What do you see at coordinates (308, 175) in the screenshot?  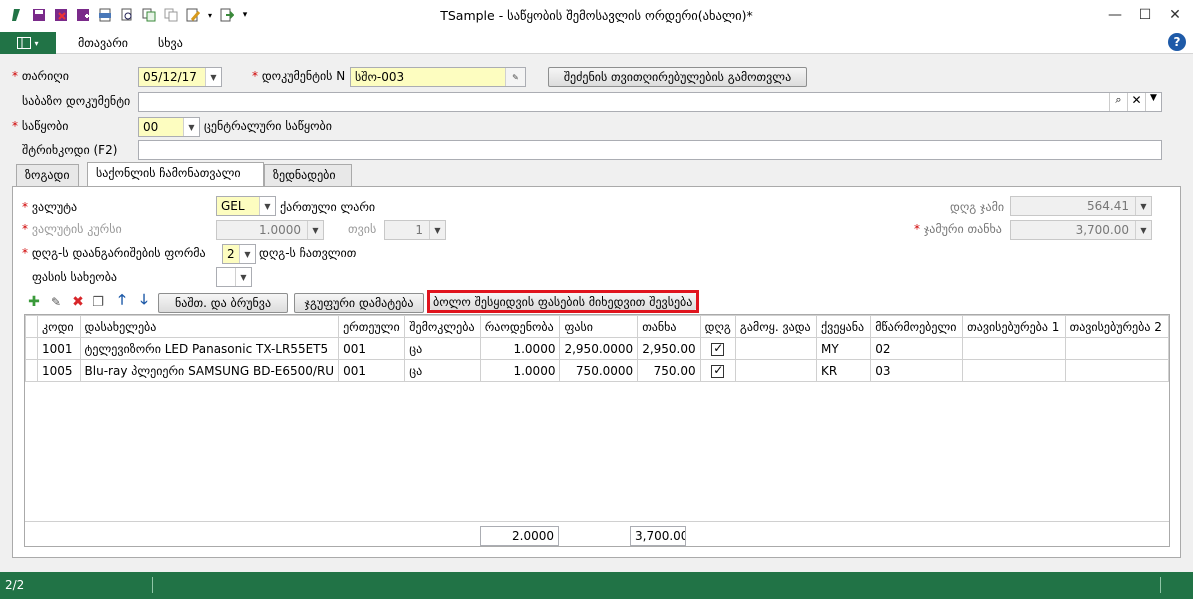 I see `tab-waybill: ზედნადები` at bounding box center [308, 175].